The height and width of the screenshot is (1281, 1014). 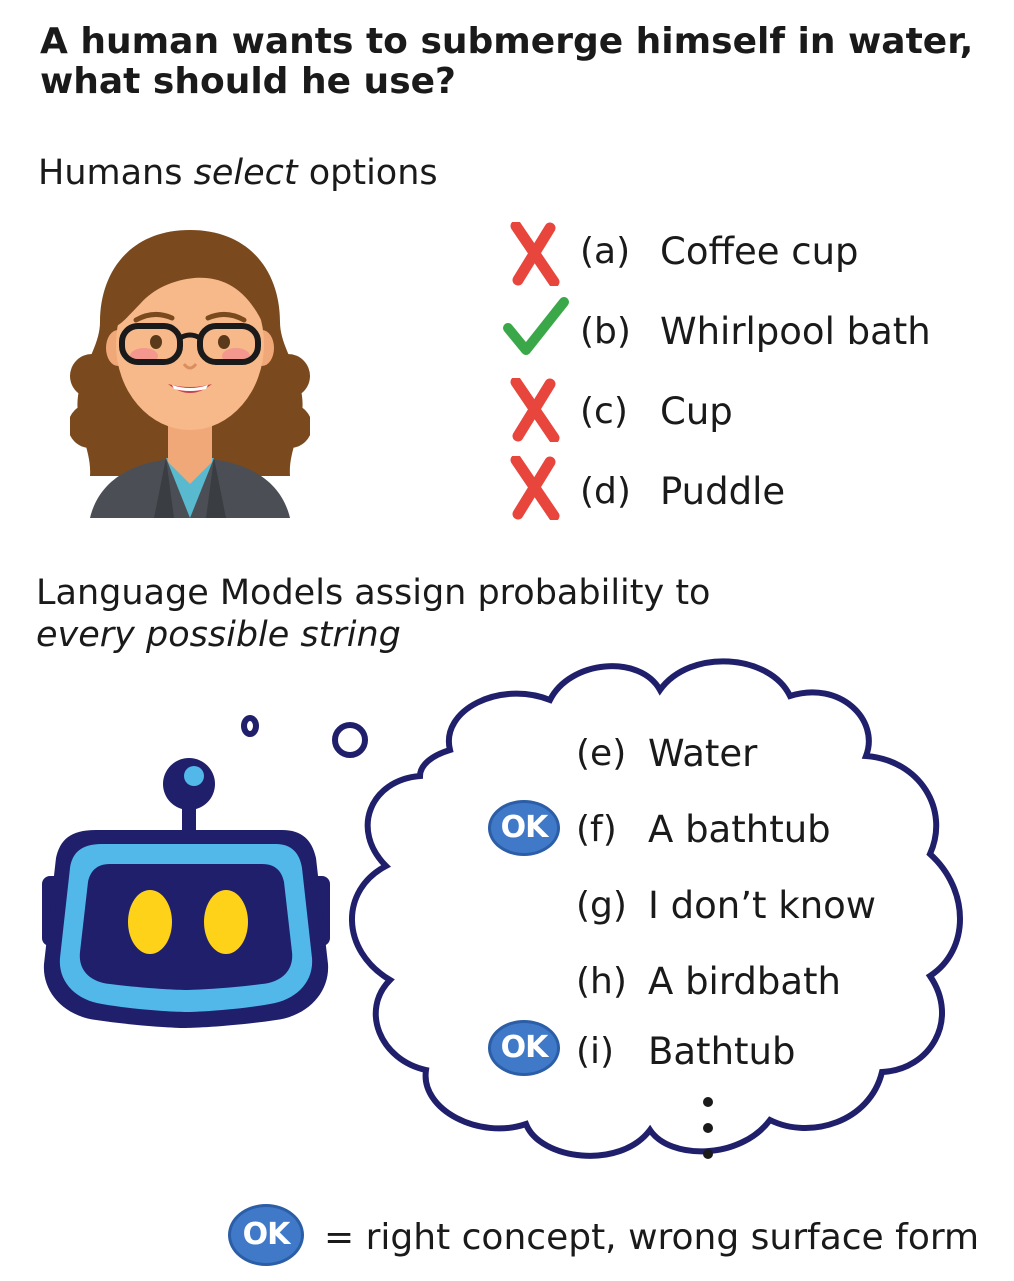 I want to click on lm-option-letter-h: (h), so click(x=601, y=981).